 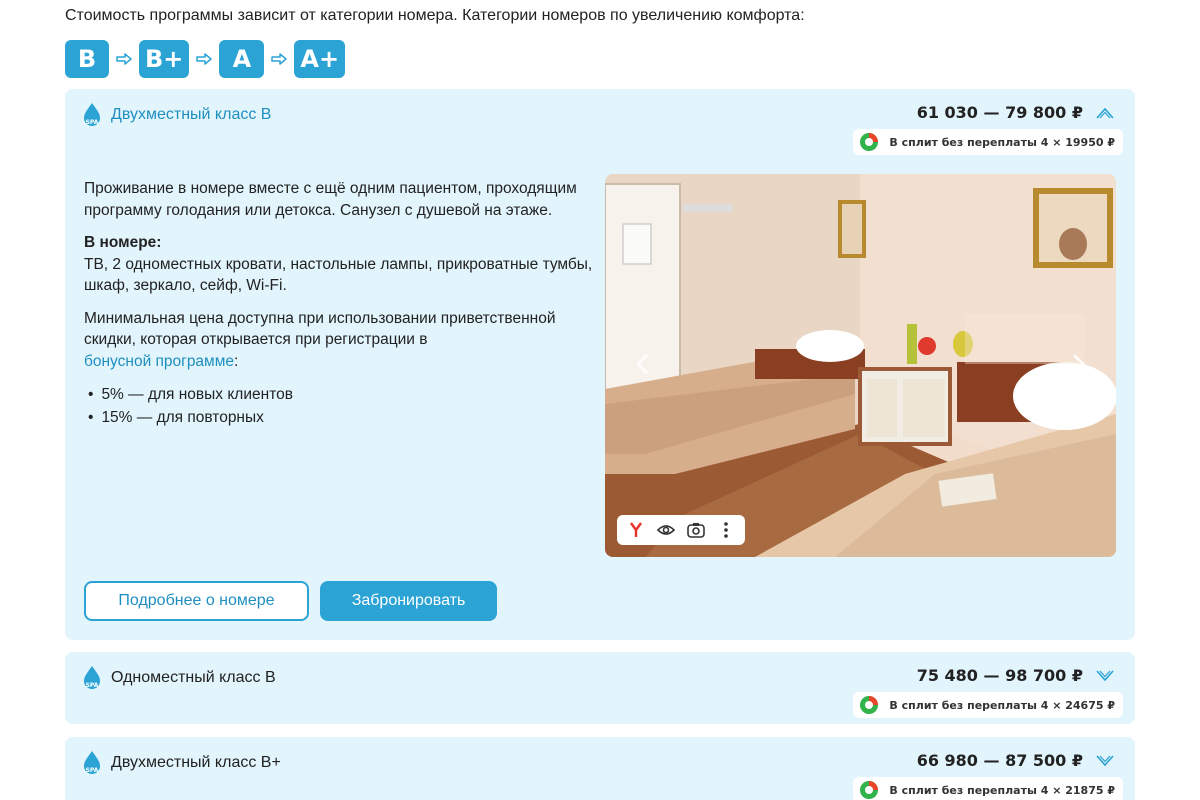 What do you see at coordinates (320, 59) in the screenshot?
I see `category-badge-a-plus: A+` at bounding box center [320, 59].